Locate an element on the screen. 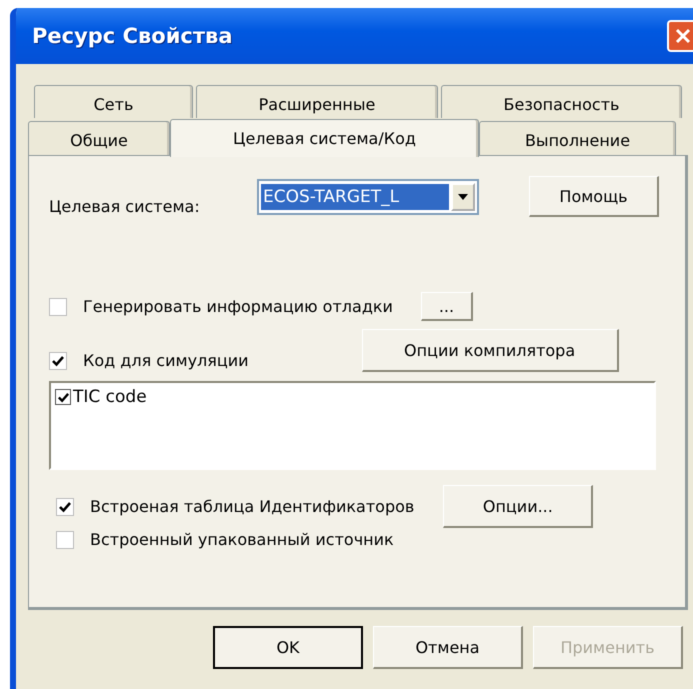 The height and width of the screenshot is (689, 693). tab: Сеть is located at coordinates (113, 101).